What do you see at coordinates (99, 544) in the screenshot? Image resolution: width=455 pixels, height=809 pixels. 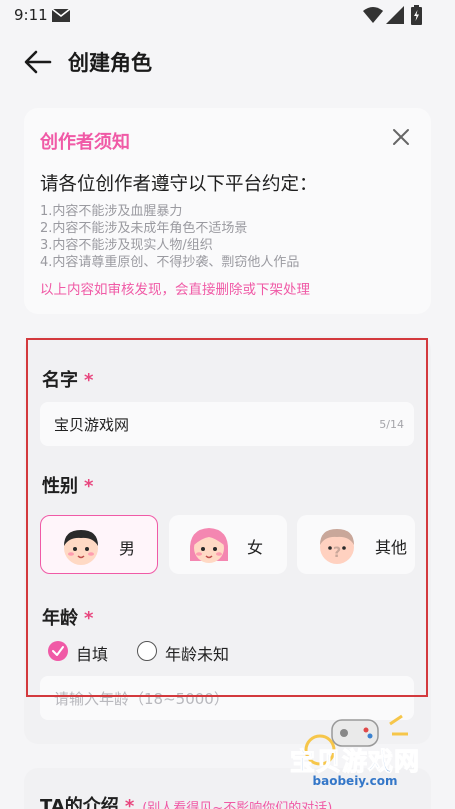 I see `gender-option-male: 男` at bounding box center [99, 544].